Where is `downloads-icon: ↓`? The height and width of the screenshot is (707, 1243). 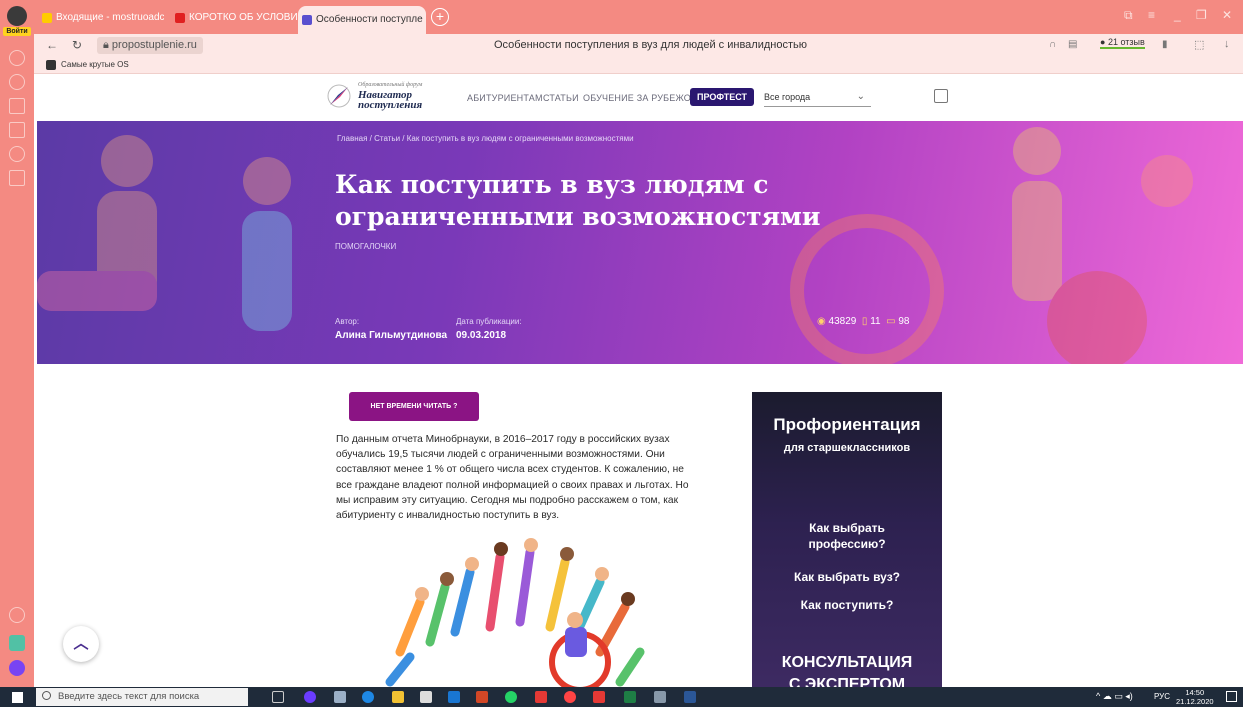
downloads-icon: ↓ is located at coordinates (1227, 44).